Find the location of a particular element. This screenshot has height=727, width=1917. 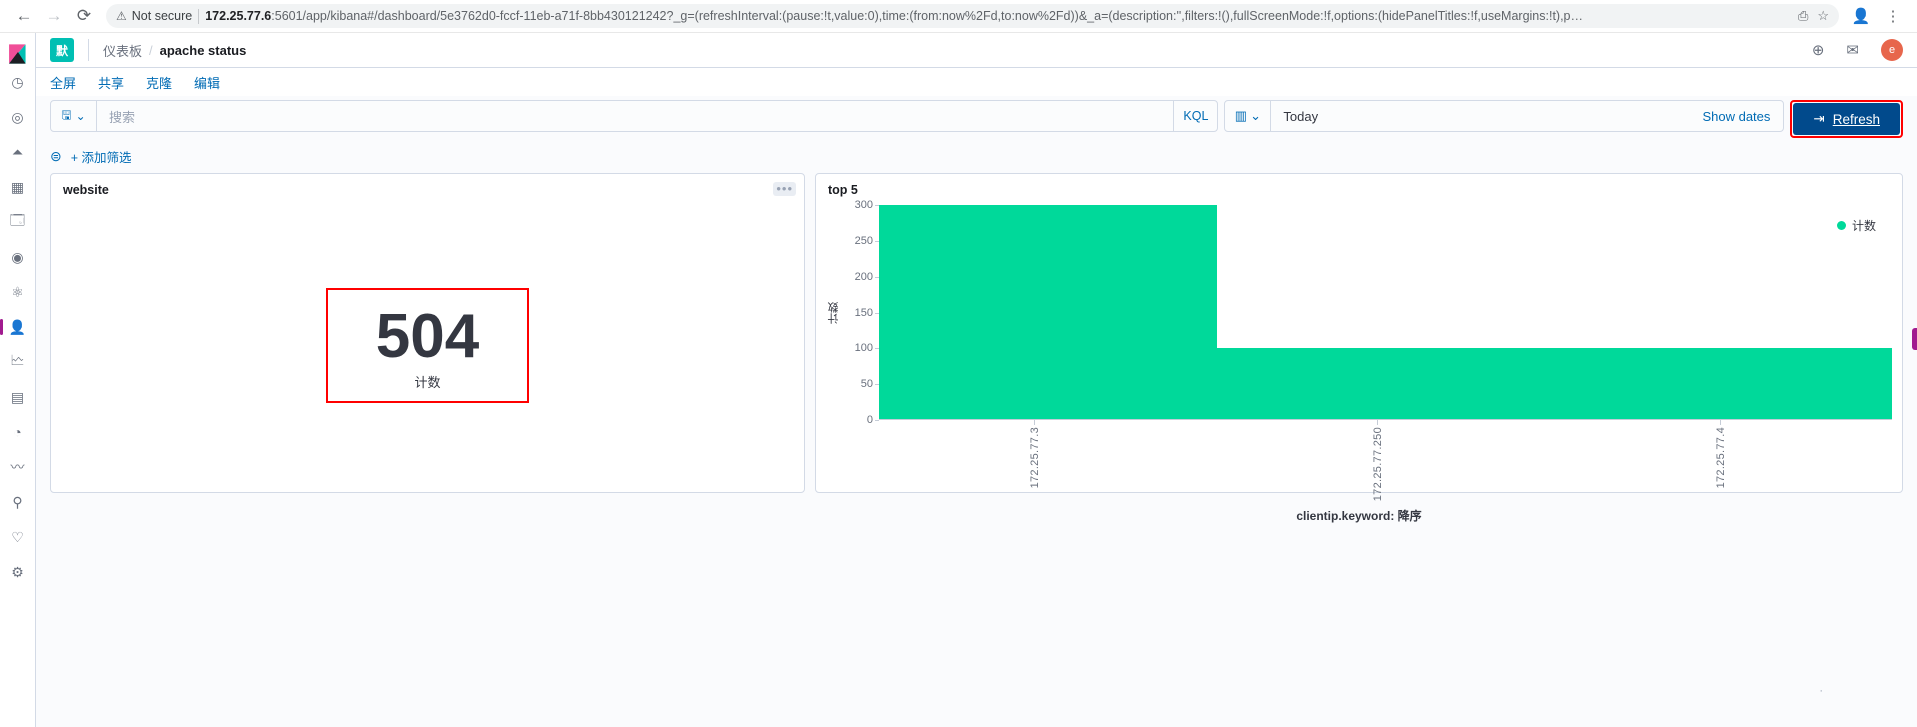

x-tick: 172.25.77.250 is located at coordinates (1377, 460).